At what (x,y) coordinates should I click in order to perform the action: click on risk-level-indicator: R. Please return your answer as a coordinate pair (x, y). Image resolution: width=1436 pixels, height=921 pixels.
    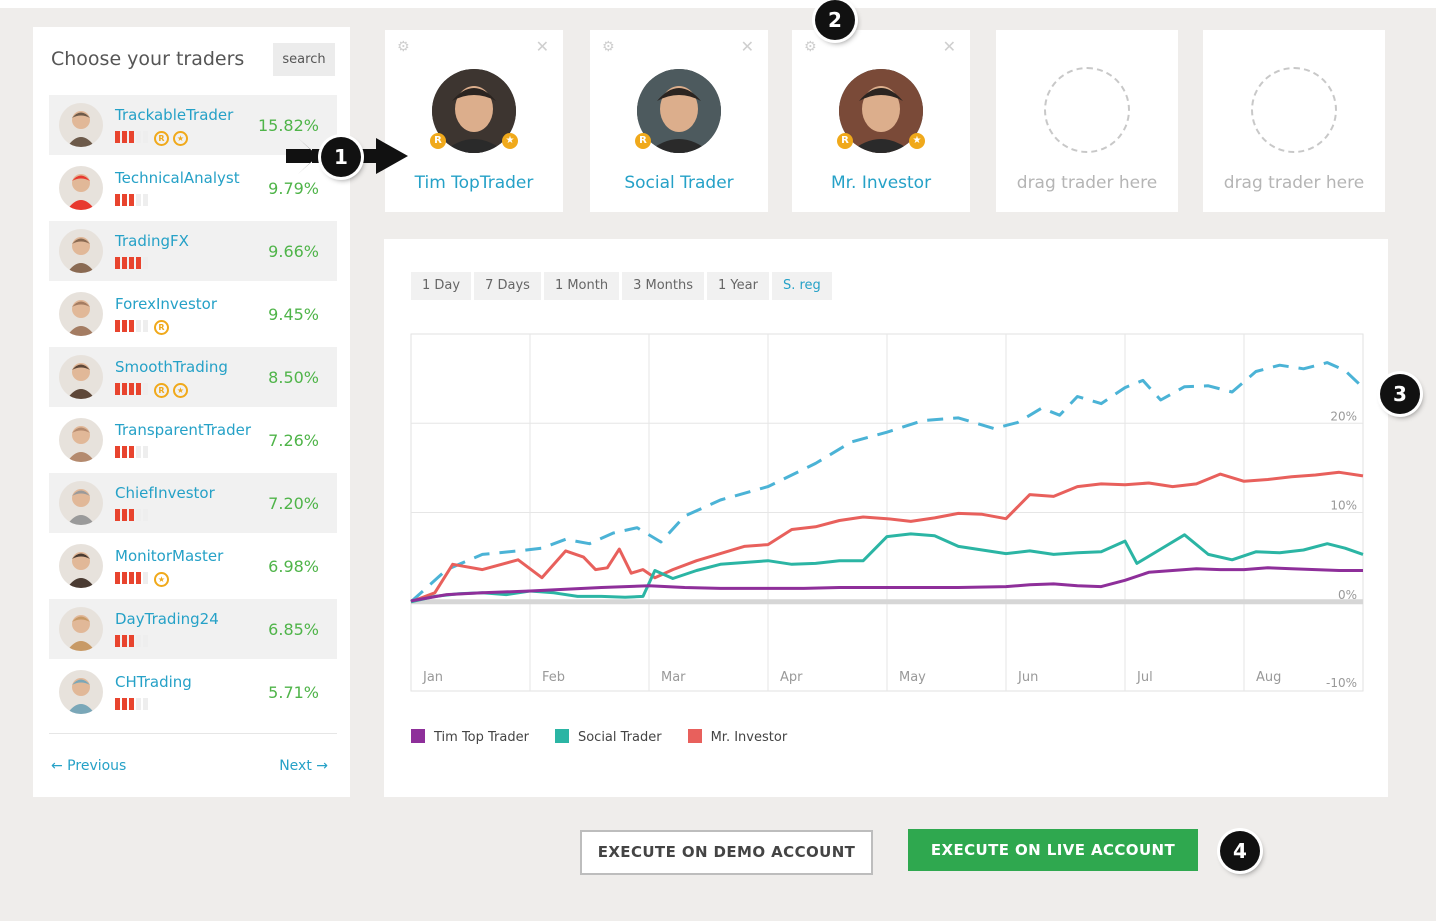
    Looking at the image, I should click on (142, 327).